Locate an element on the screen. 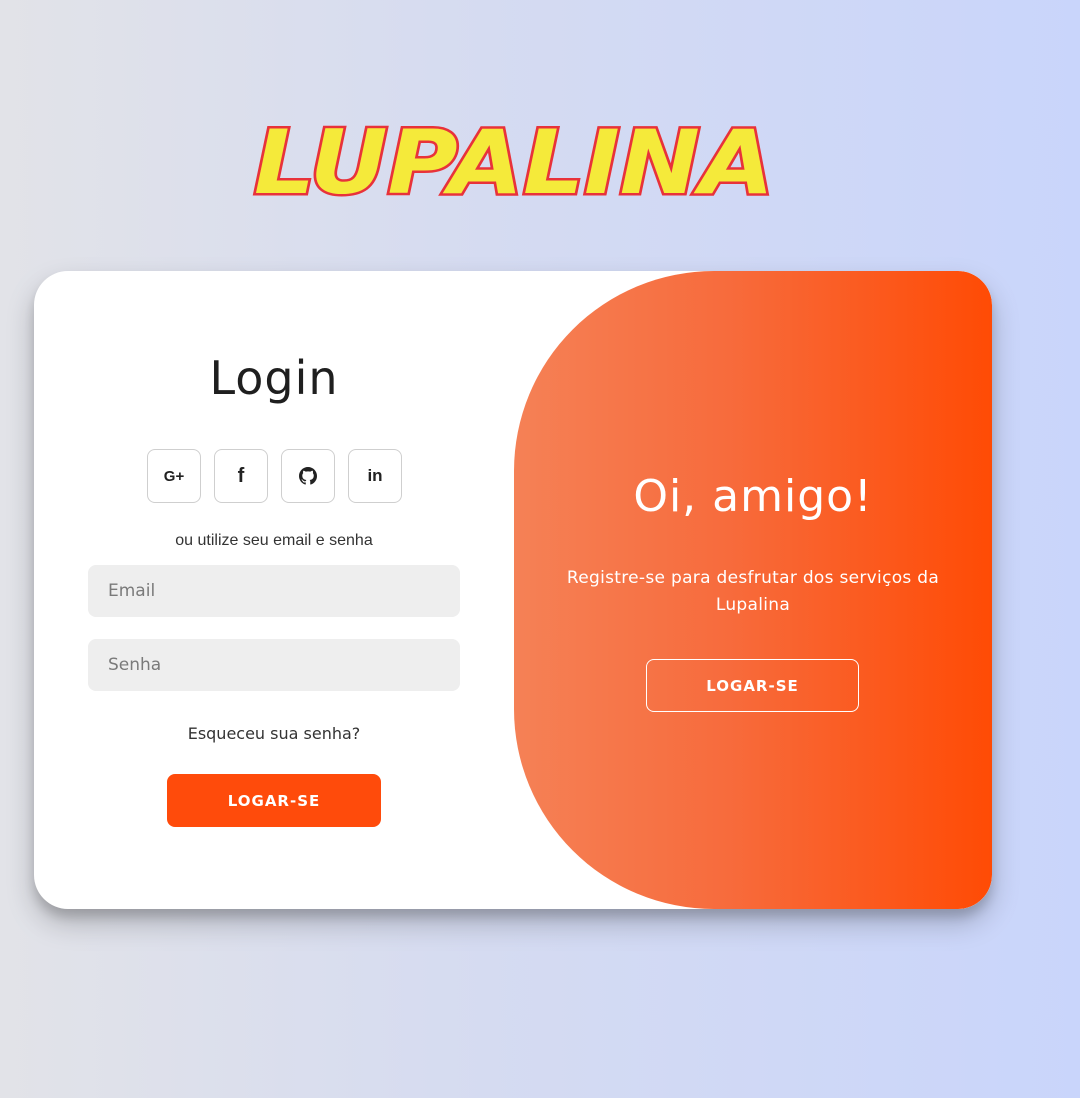 This screenshot has height=1098, width=1080. alternative-login-text: ou utilize seu email e senha is located at coordinates (274, 540).